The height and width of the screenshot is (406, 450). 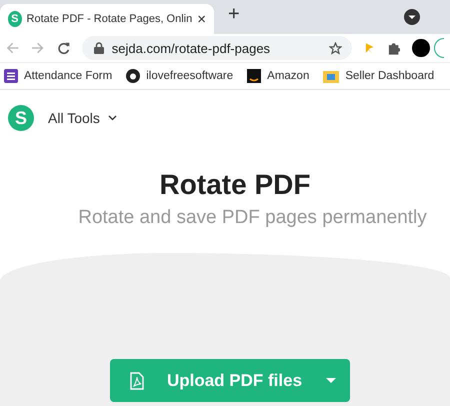 What do you see at coordinates (11, 76) in the screenshot?
I see `form-icon` at bounding box center [11, 76].